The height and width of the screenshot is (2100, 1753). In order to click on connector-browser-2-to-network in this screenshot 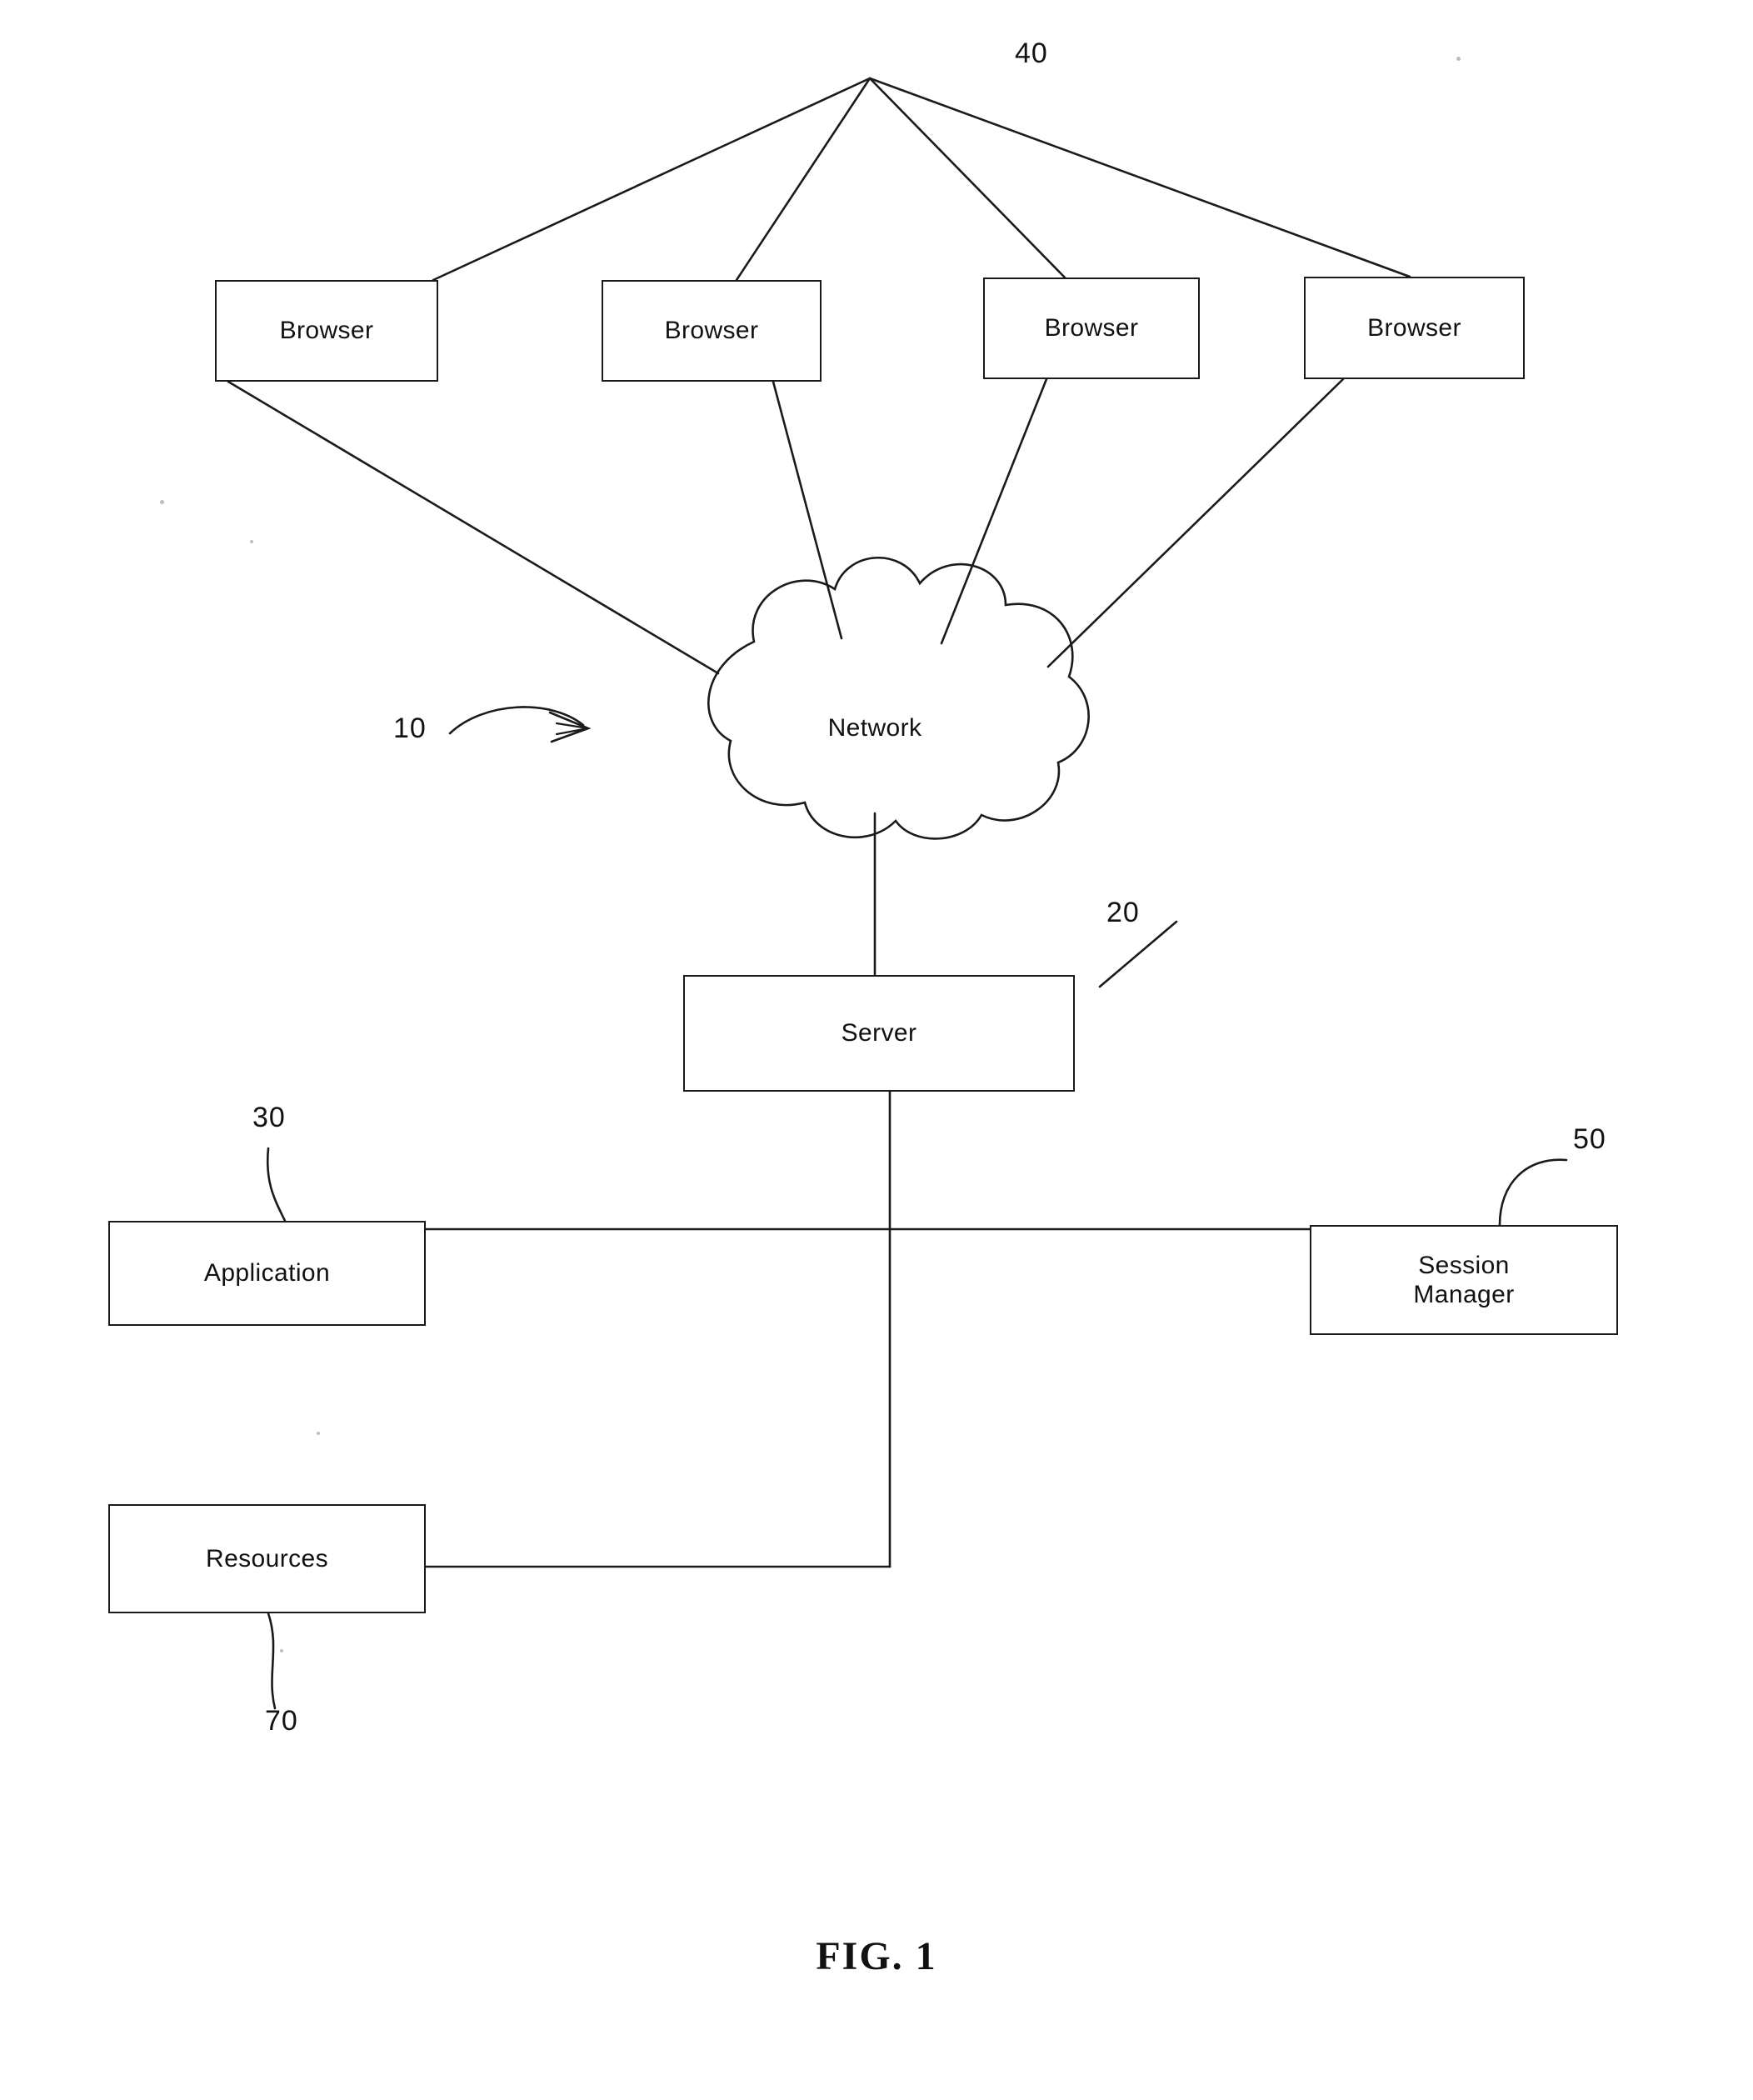, I will do `click(807, 510)`.